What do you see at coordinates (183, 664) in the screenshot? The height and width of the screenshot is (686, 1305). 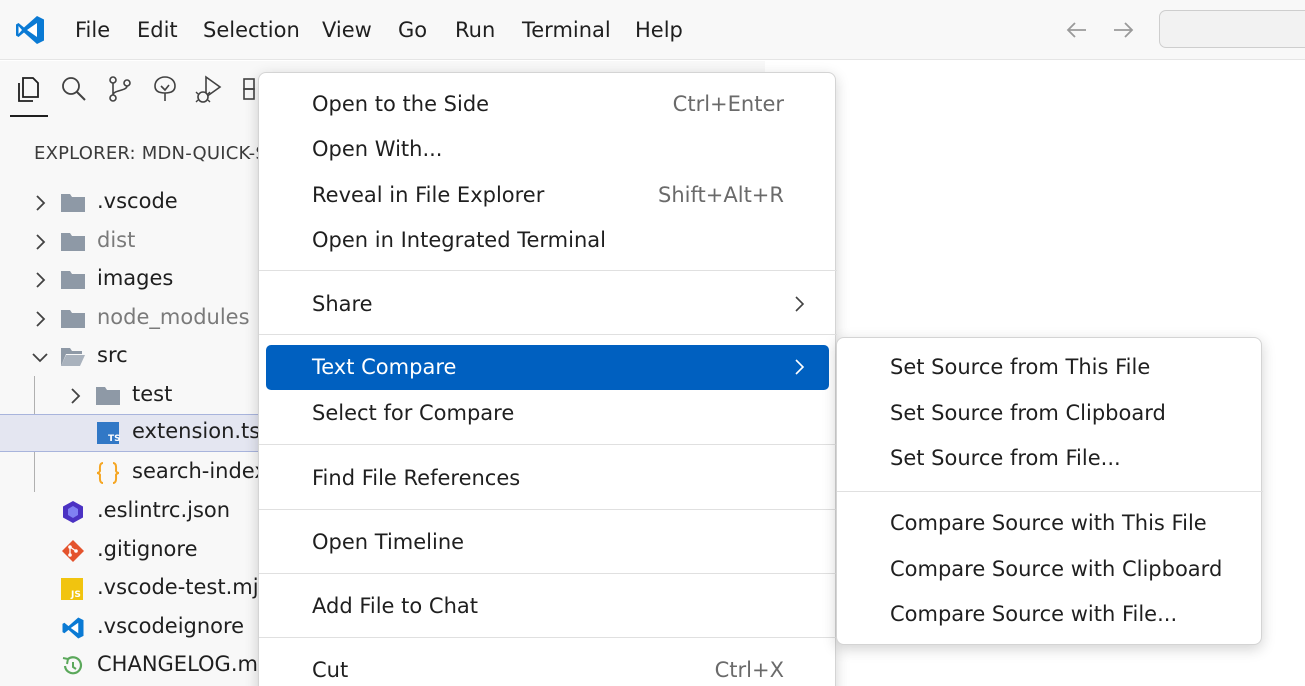 I see `tree-item-label: CHANGELOG.mc` at bounding box center [183, 664].